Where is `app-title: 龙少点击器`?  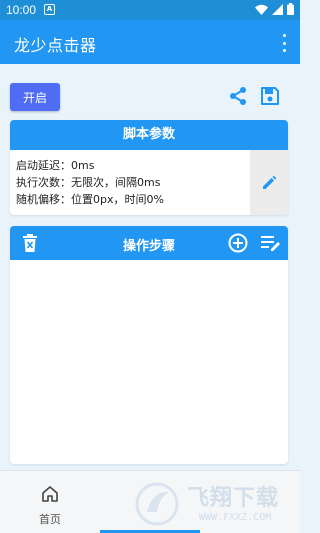 app-title: 龙少点击器 is located at coordinates (55, 45).